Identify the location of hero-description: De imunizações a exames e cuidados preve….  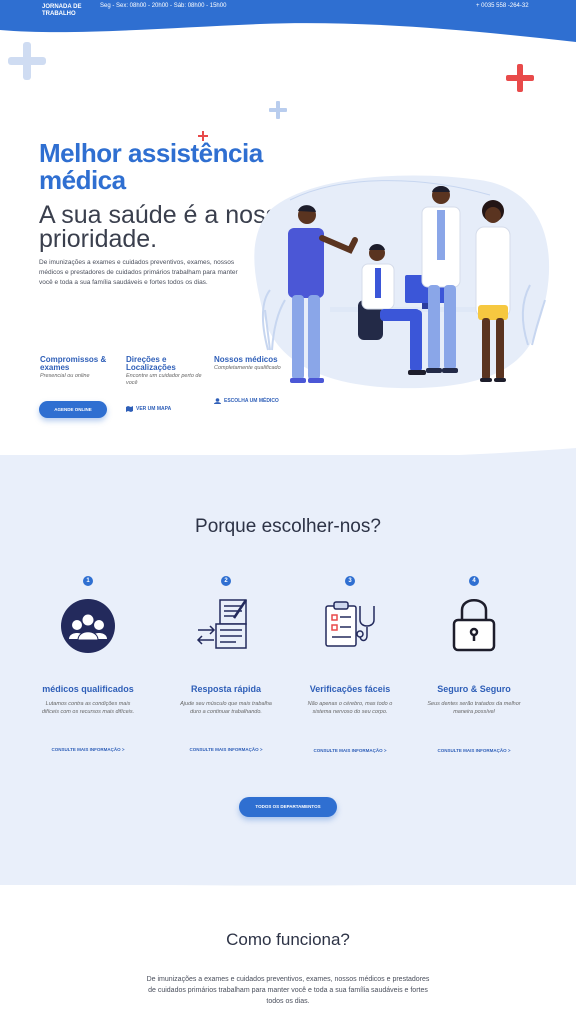
(138, 272).